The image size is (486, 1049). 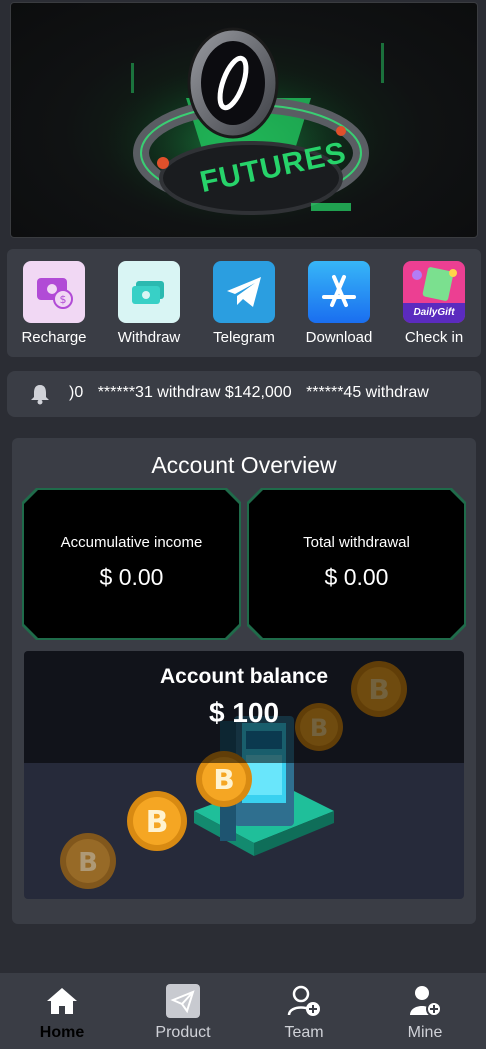 I want to click on recharge-button: $ Recharge, so click(x=54, y=303).